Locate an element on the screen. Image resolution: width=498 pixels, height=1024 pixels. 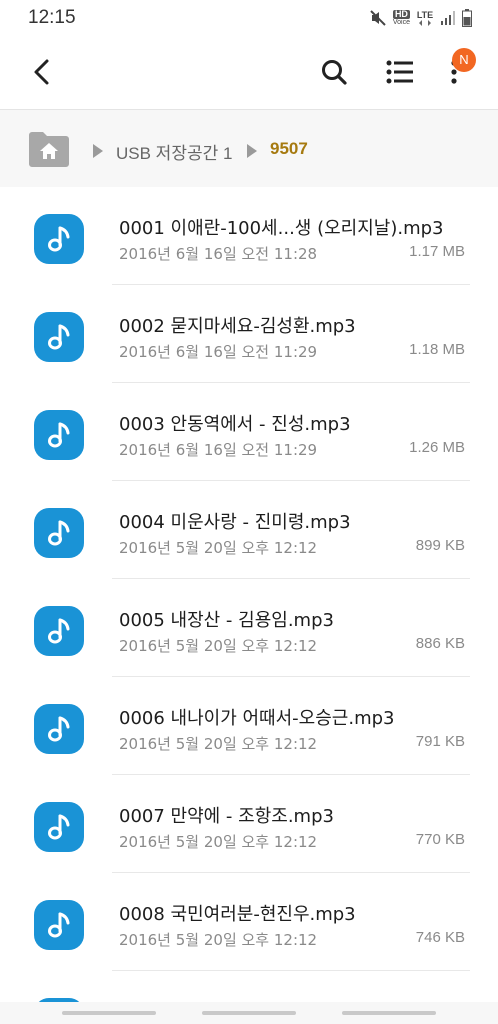
status-icons: HD Voice LTE is located at coordinates (420, 18).